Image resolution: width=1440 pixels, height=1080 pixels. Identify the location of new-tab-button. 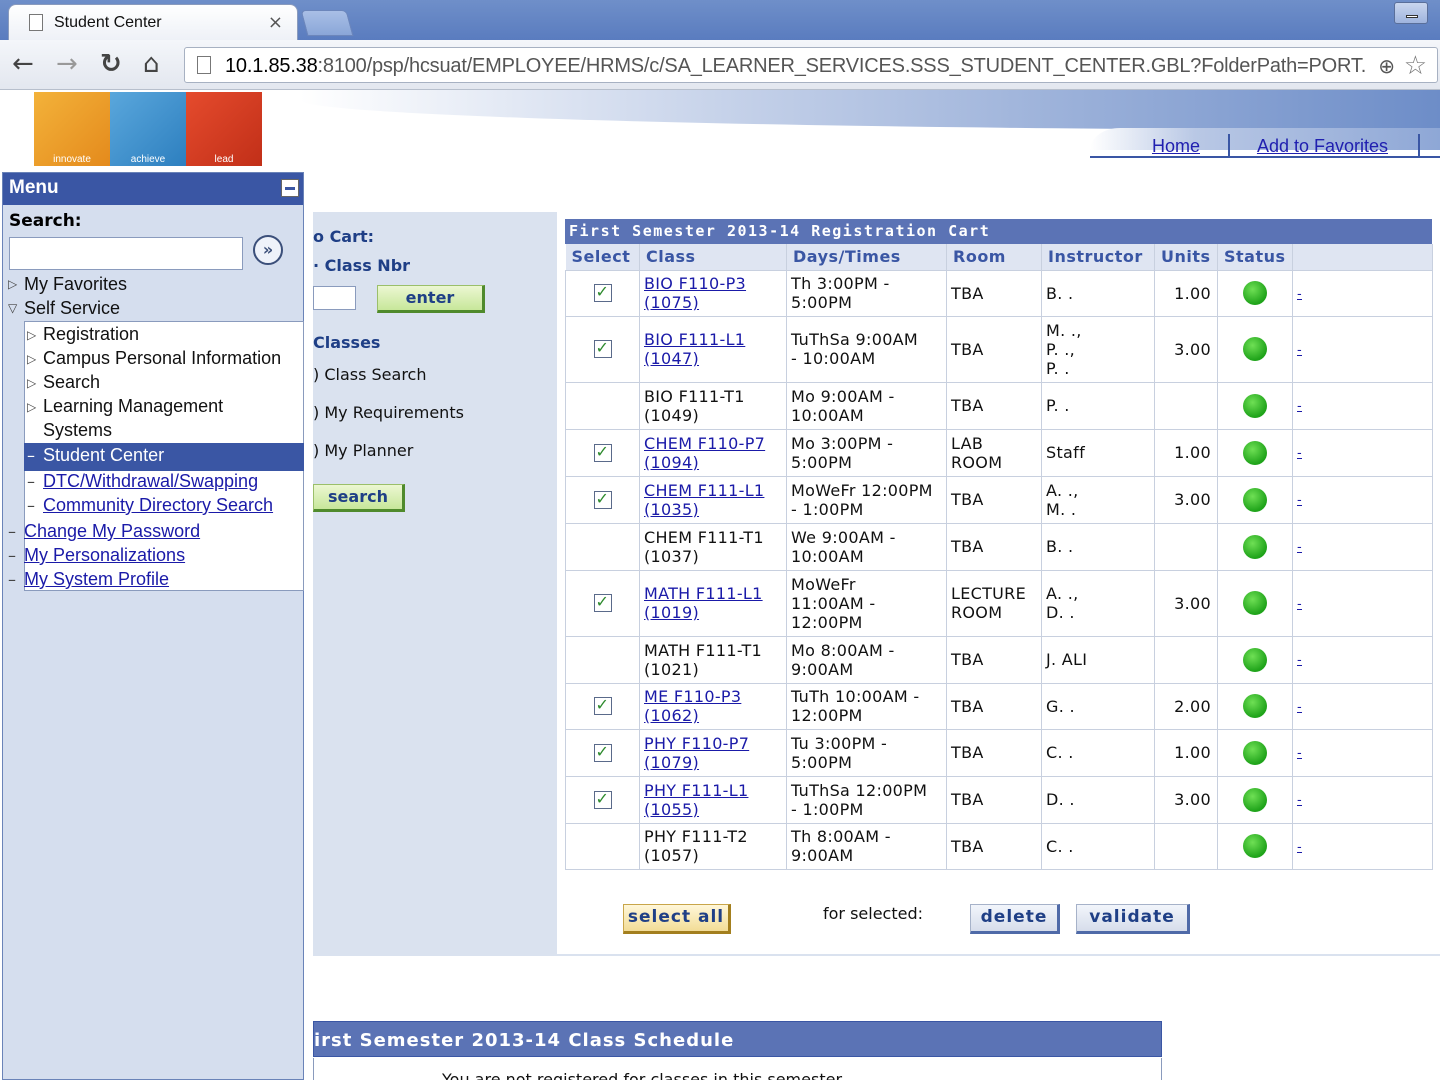
(327, 23).